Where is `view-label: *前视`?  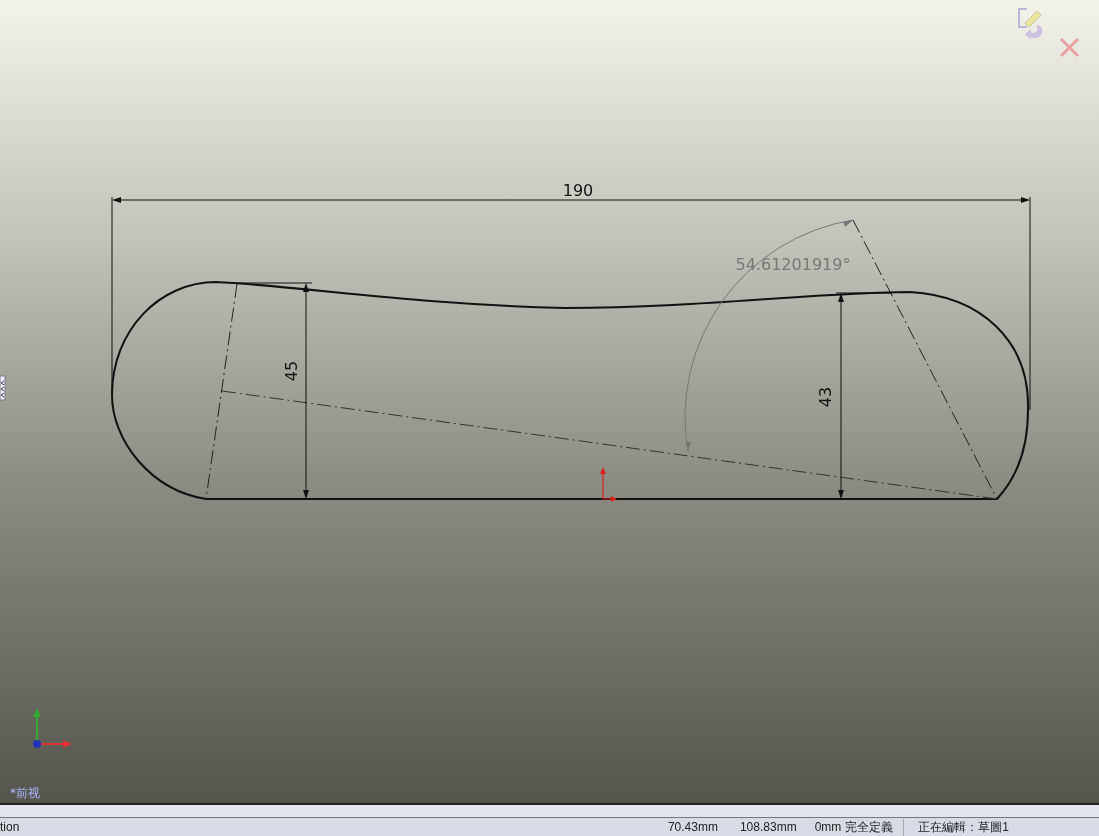
view-label: *前视 is located at coordinates (25, 793).